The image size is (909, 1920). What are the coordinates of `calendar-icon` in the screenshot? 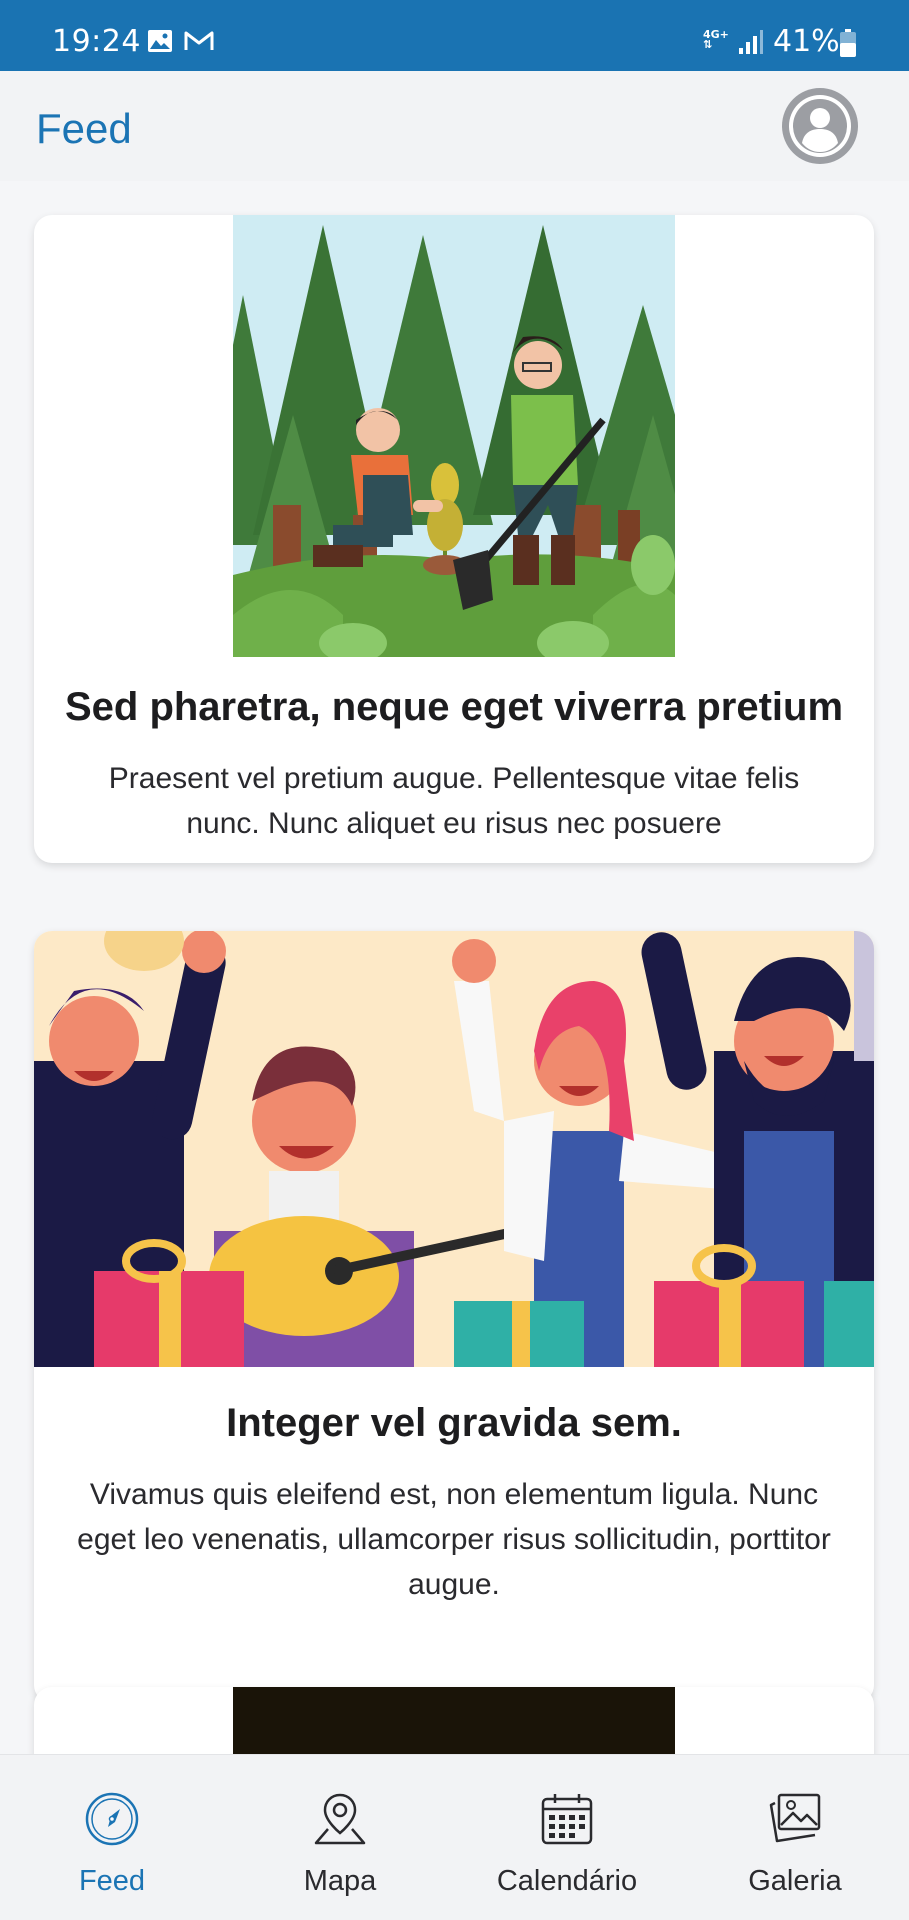 It's located at (567, 1819).